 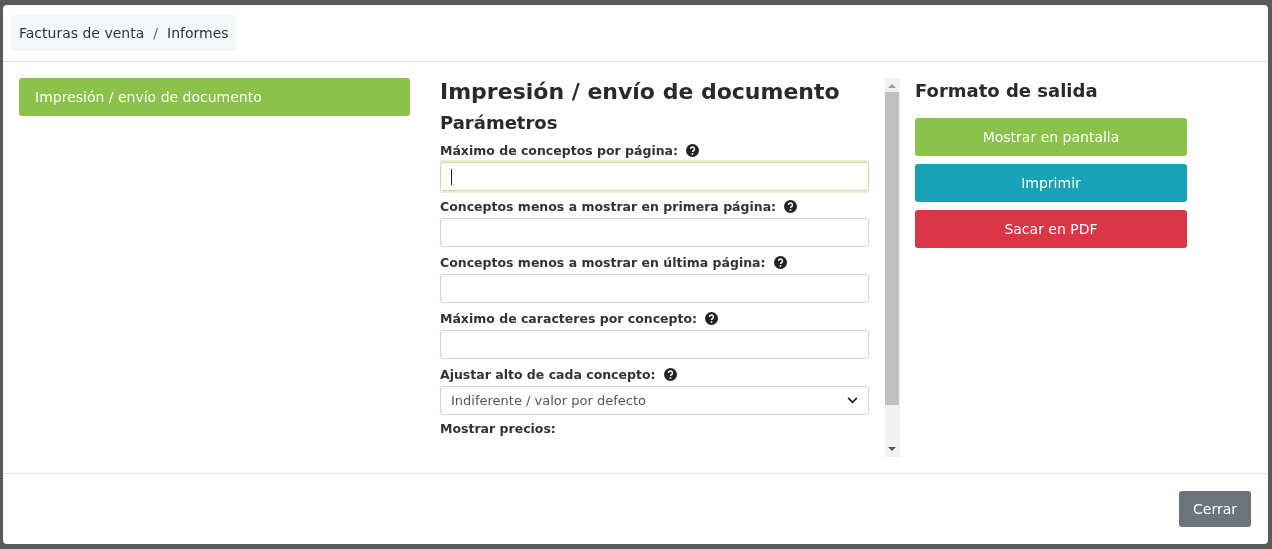 I want to click on select-field: Indiferente / valor por defecto, so click(x=654, y=400).